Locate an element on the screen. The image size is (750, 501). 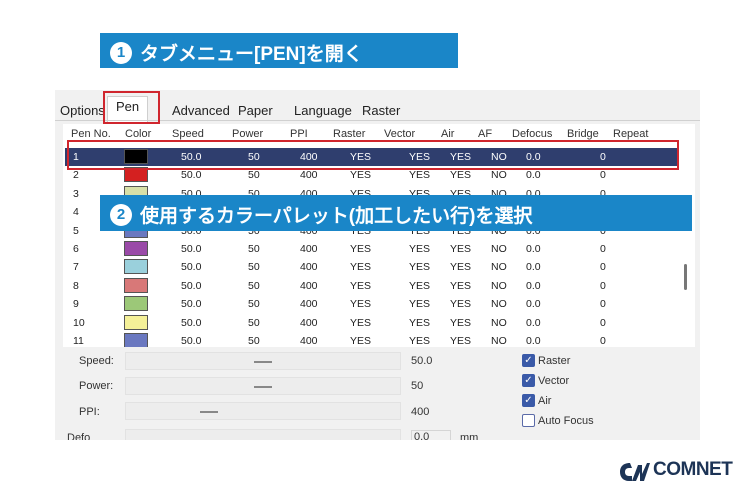
tab-advanced: Advanced is located at coordinates (201, 111).